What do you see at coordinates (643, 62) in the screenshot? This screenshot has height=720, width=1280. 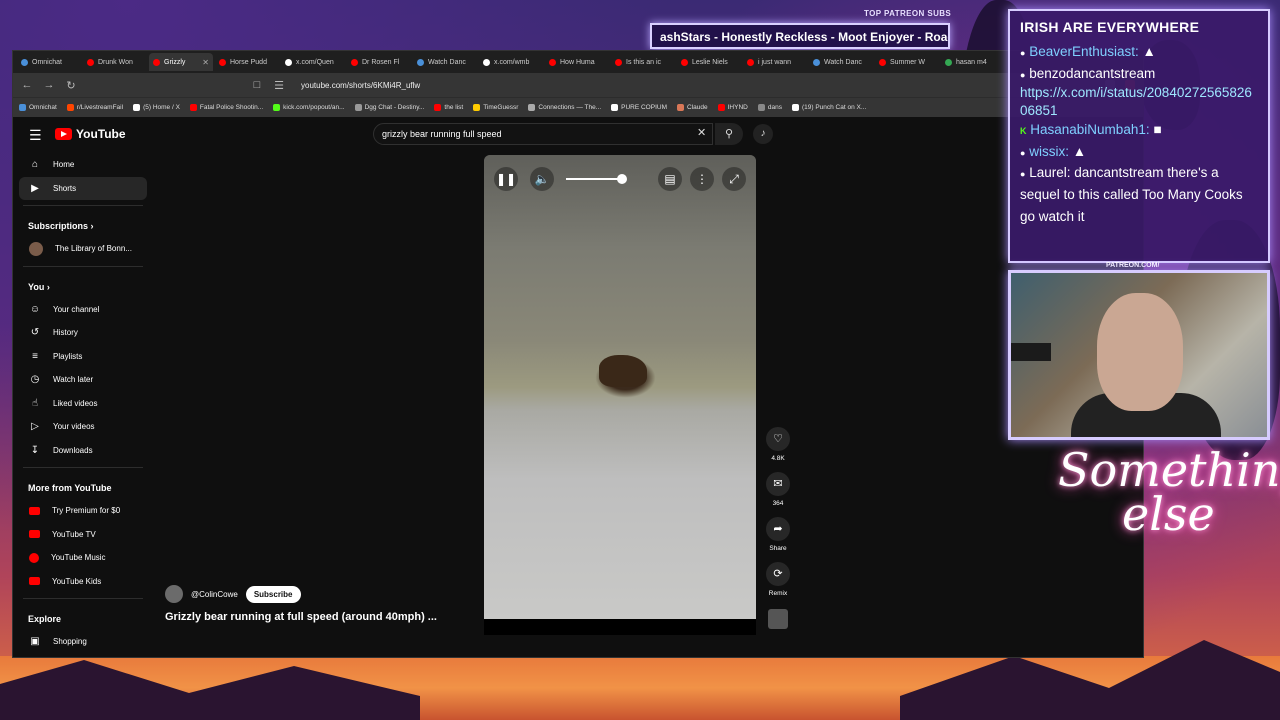 I see `browser-tab: Is this an ic` at bounding box center [643, 62].